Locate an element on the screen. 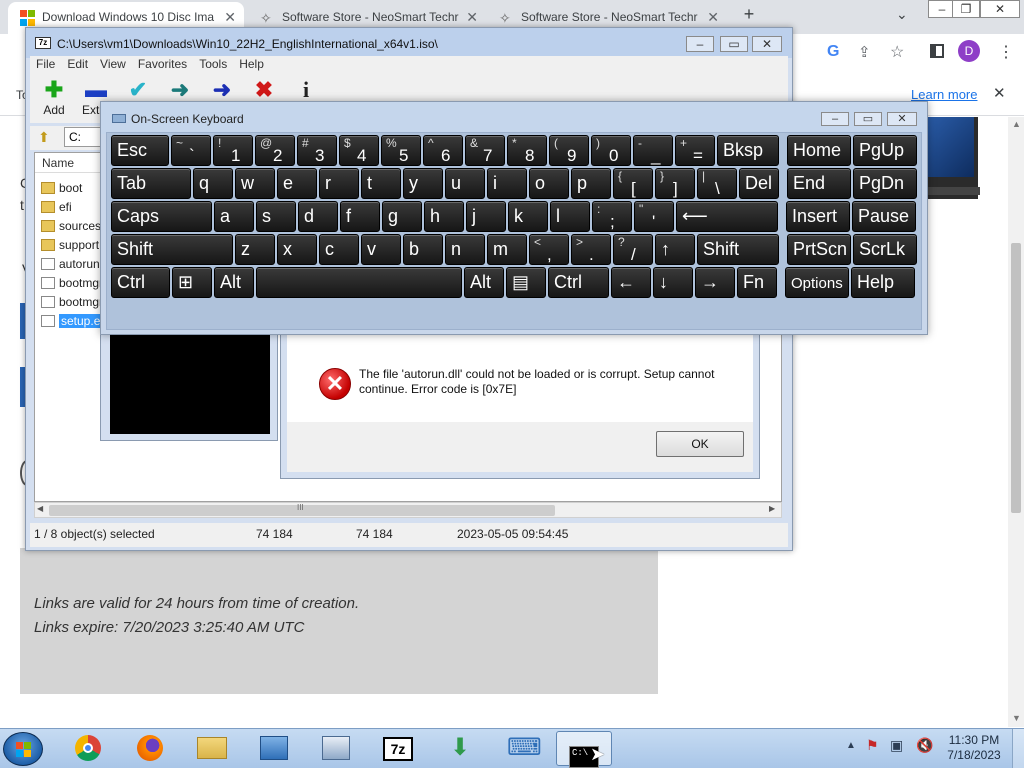  key-symbol-2-11: " ' is located at coordinates (654, 216).